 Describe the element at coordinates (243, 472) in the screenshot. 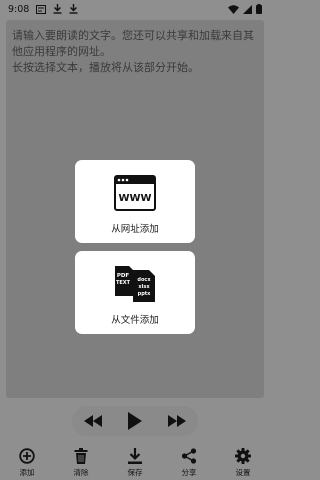

I see `settings-label: 设置` at that location.